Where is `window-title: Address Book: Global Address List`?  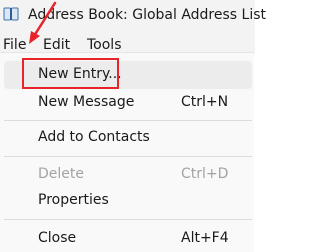
window-title: Address Book: Global Address List is located at coordinates (147, 15).